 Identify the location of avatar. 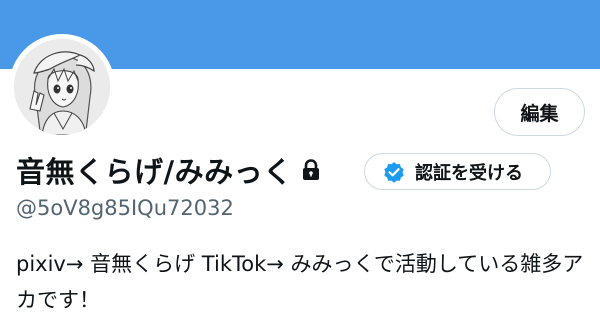
(62, 87).